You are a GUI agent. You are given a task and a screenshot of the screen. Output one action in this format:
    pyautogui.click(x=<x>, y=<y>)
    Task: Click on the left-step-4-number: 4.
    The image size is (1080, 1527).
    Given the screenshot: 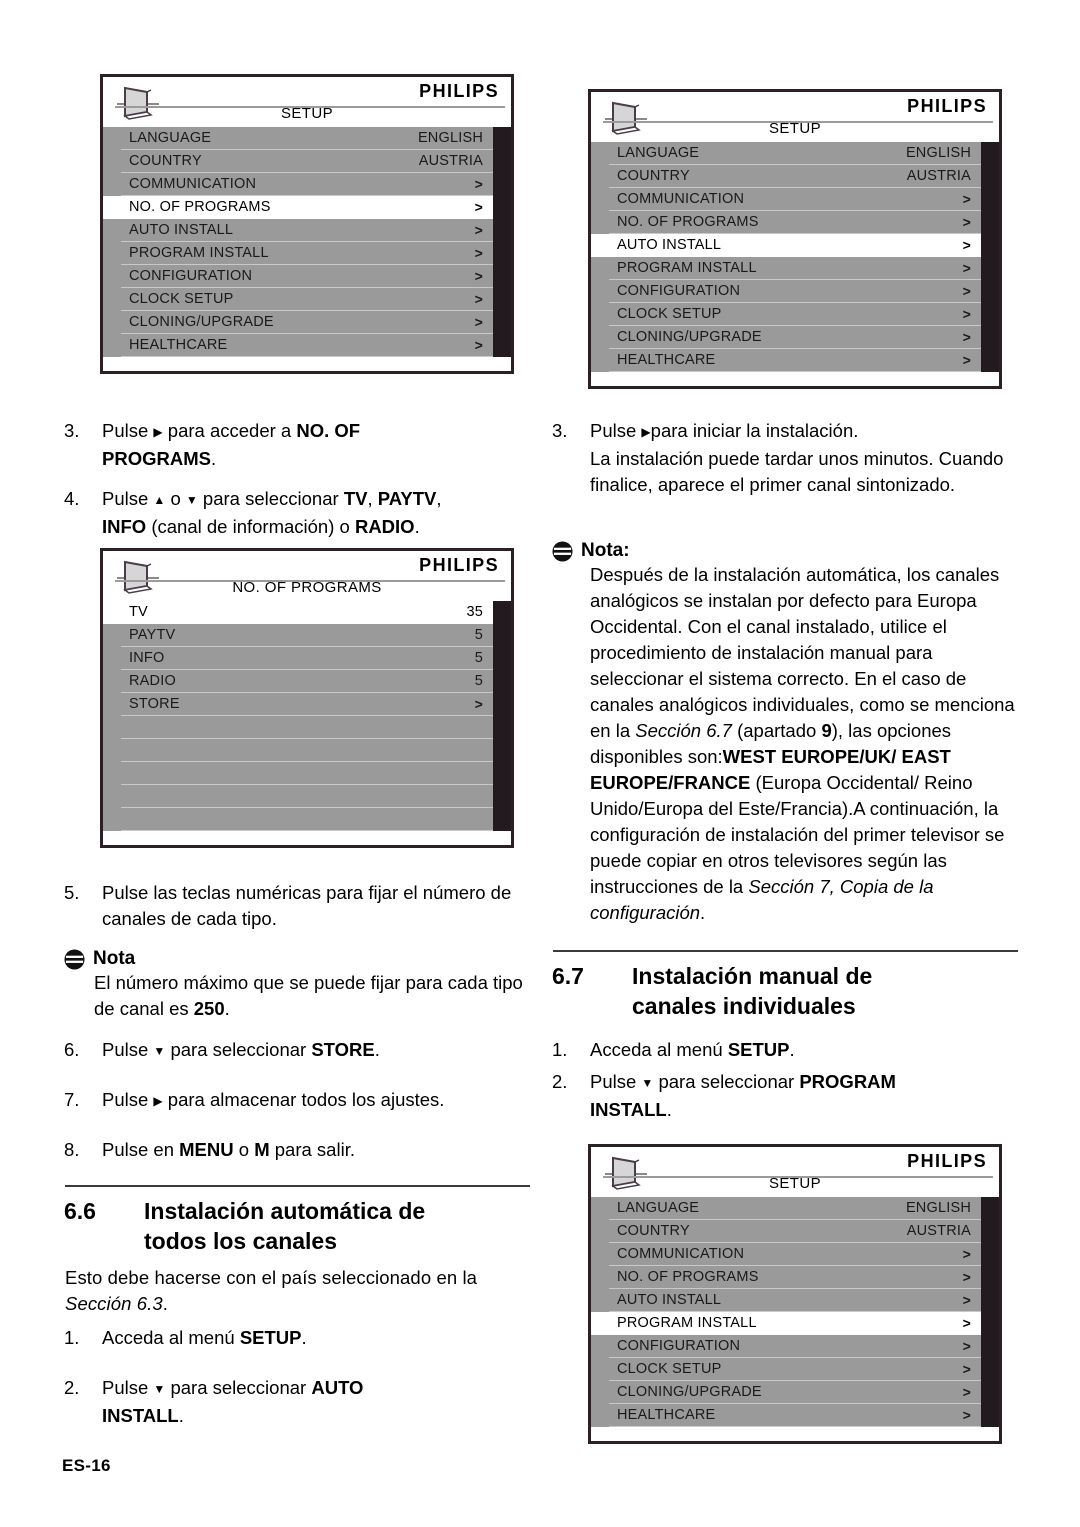 What is the action you would take?
    pyautogui.click(x=72, y=498)
    